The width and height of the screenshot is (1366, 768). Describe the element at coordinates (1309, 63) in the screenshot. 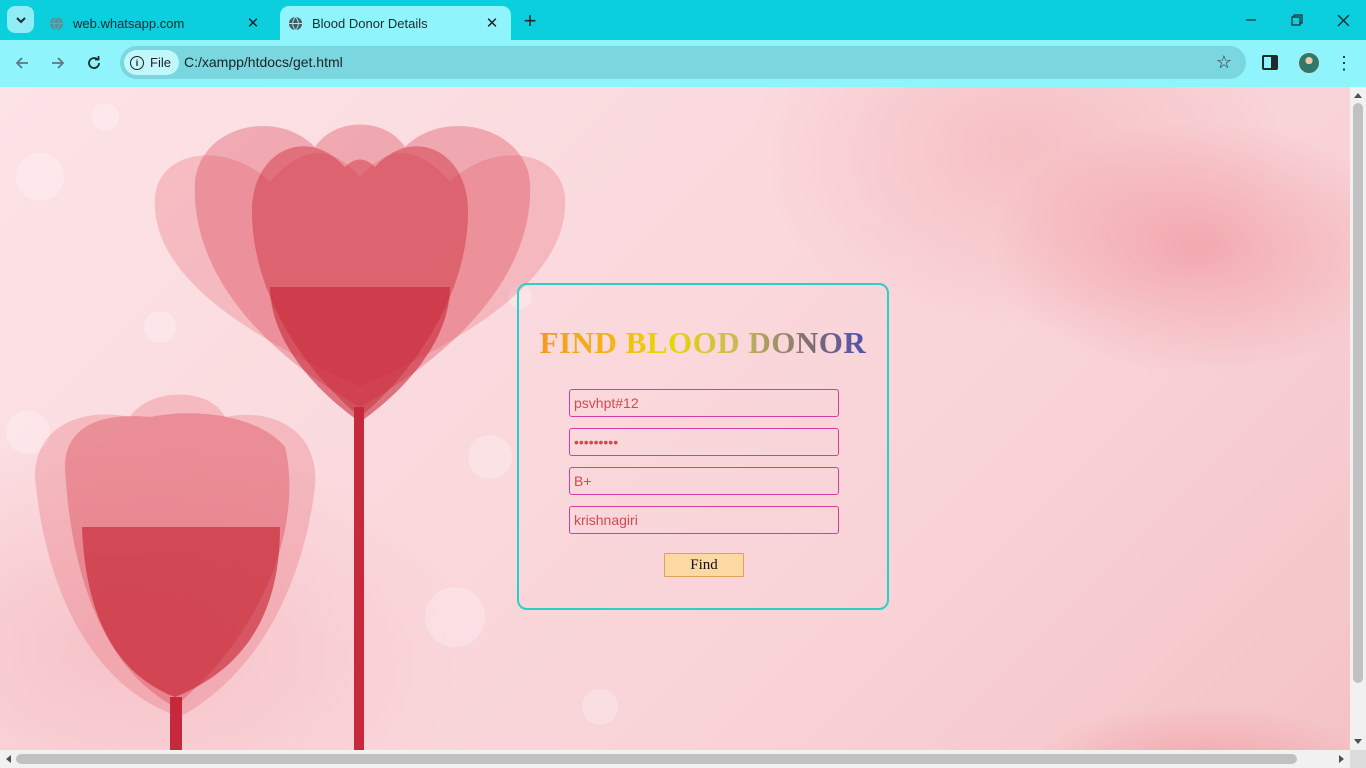

I see `avatar` at that location.